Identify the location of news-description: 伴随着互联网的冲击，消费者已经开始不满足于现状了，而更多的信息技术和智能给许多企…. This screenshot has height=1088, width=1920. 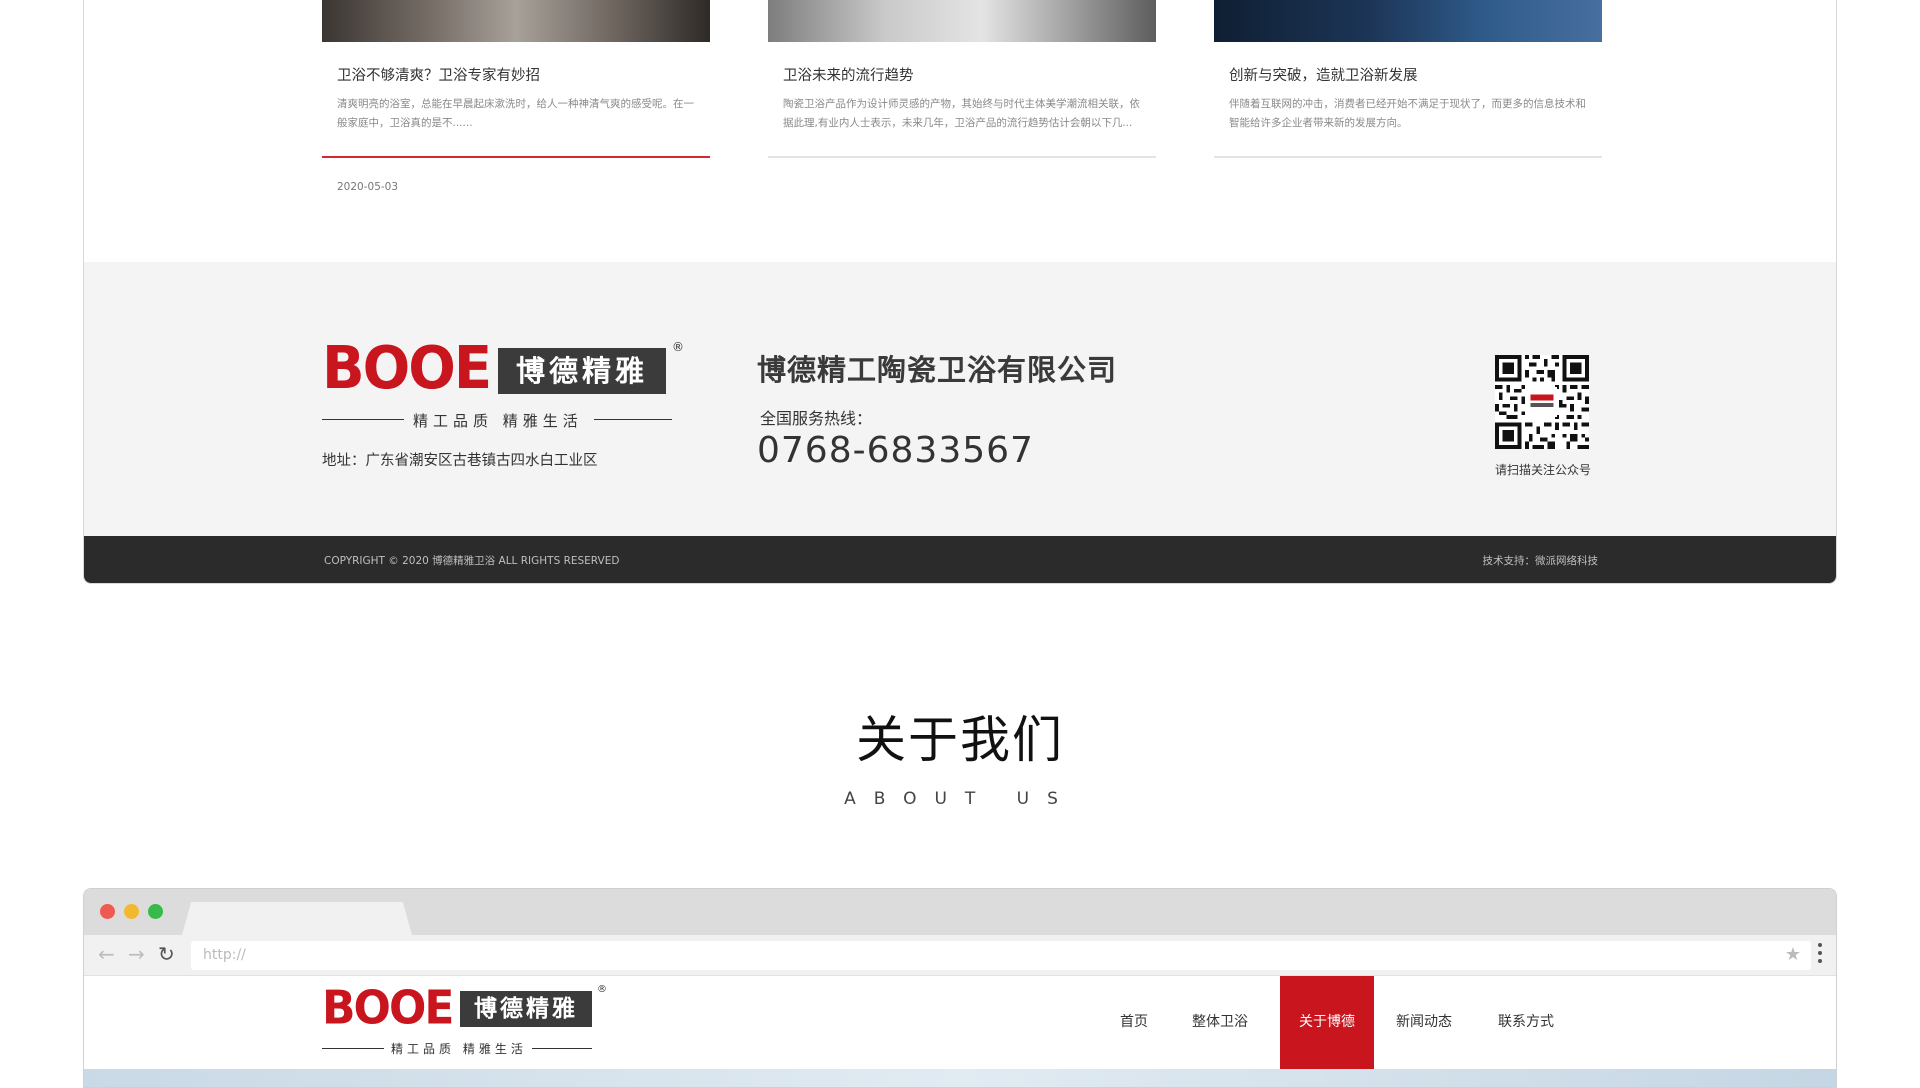
(1407, 113).